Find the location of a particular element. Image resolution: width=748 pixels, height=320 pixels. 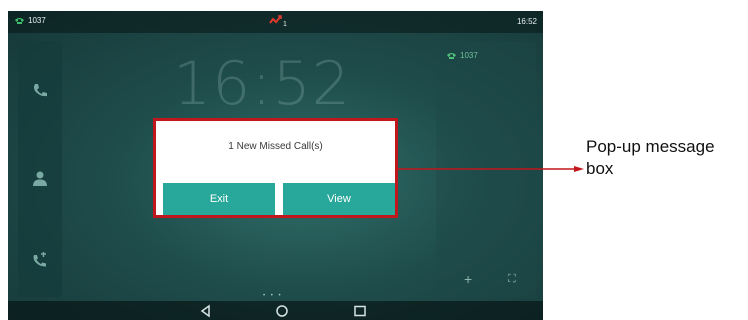

view-button: View is located at coordinates (339, 199).